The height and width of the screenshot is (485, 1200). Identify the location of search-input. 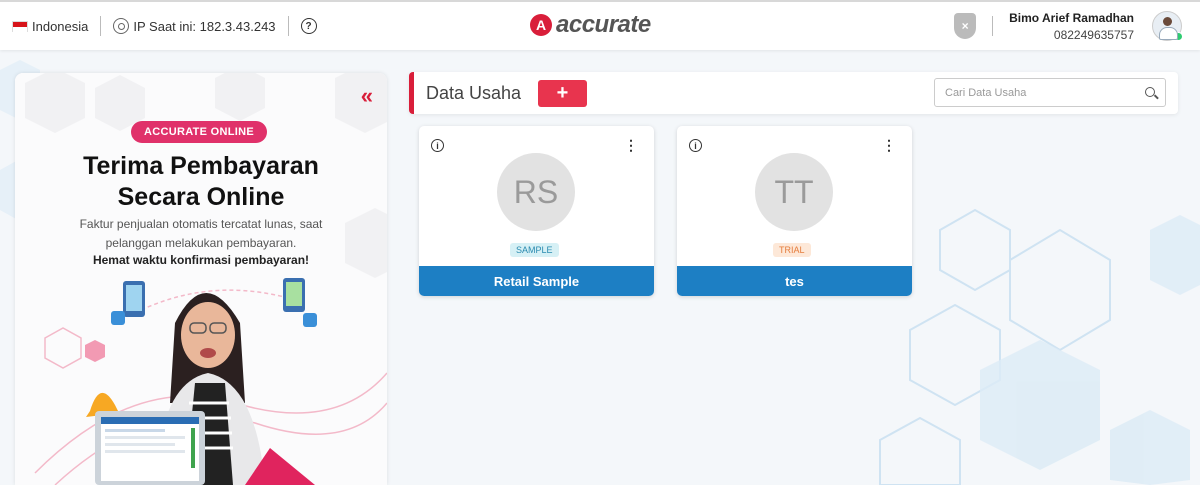
(1040, 93).